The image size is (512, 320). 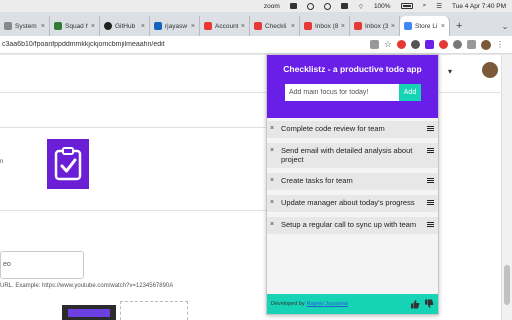 I want to click on browser-tab-active: Store Li ×, so click(x=425, y=26).